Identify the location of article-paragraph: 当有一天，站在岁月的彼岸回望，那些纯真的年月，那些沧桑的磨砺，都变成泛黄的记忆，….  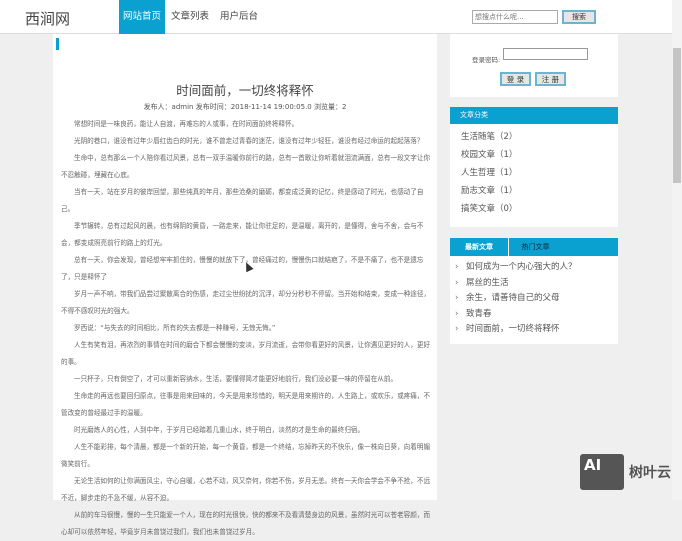
(242, 200).